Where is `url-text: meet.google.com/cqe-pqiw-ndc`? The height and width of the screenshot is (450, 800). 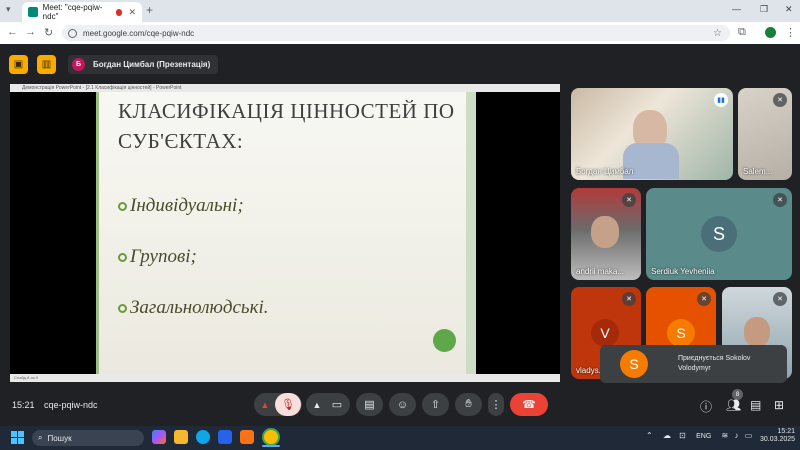
url-text: meet.google.com/cqe-pqiw-ndc is located at coordinates (139, 33).